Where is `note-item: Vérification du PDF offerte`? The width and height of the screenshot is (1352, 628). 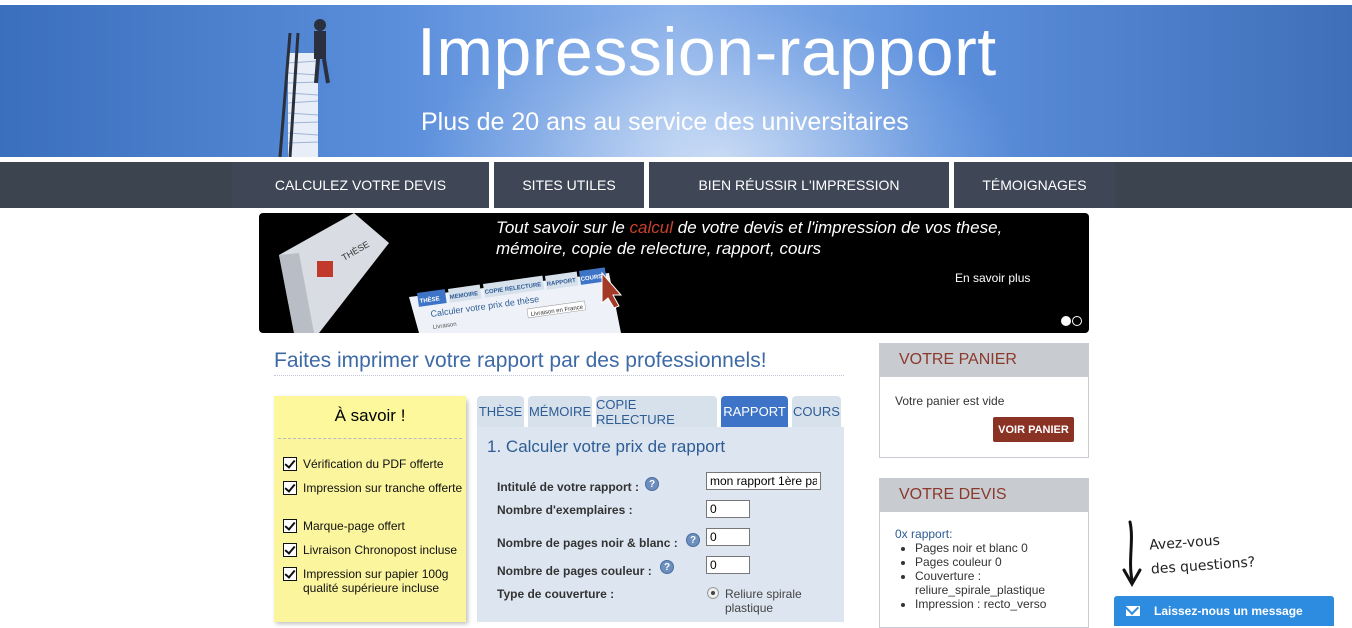
note-item: Vérification du PDF offerte is located at coordinates (373, 464).